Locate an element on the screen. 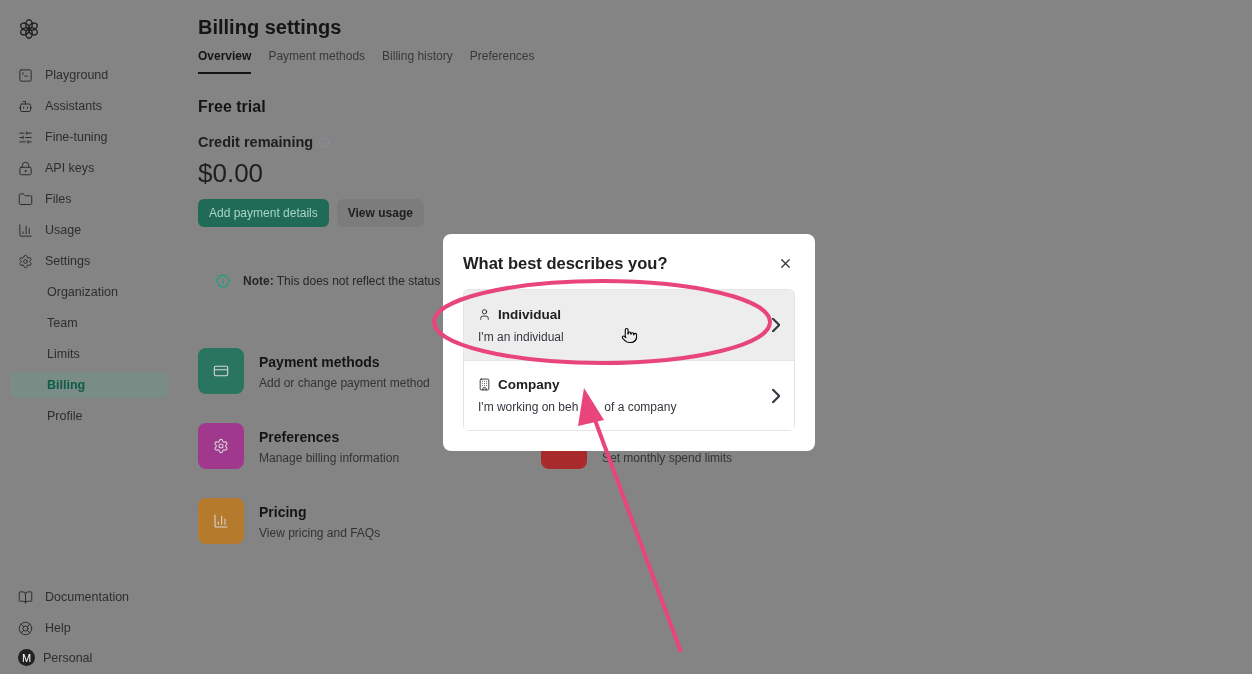 This screenshot has height=674, width=1252. sidebar-item: Limits is located at coordinates (89, 354).